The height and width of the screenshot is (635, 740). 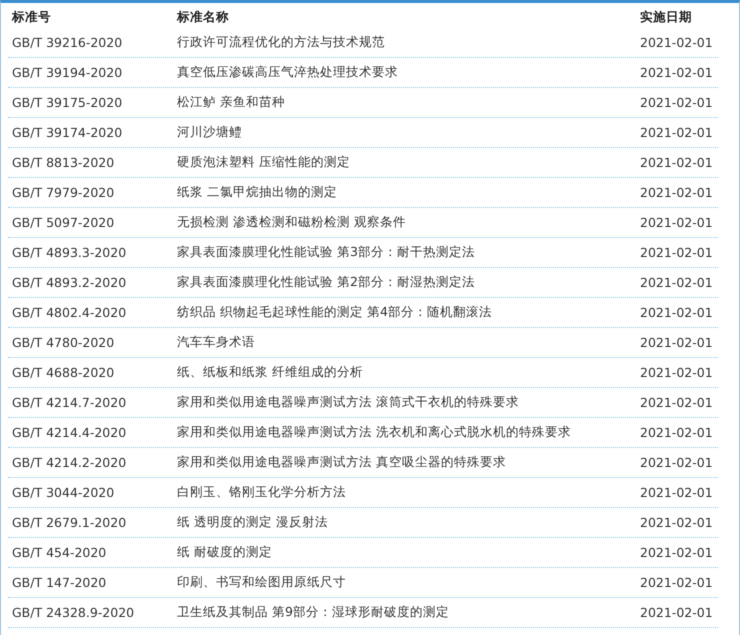 What do you see at coordinates (666, 17) in the screenshot?
I see `column-header: 实施日期` at bounding box center [666, 17].